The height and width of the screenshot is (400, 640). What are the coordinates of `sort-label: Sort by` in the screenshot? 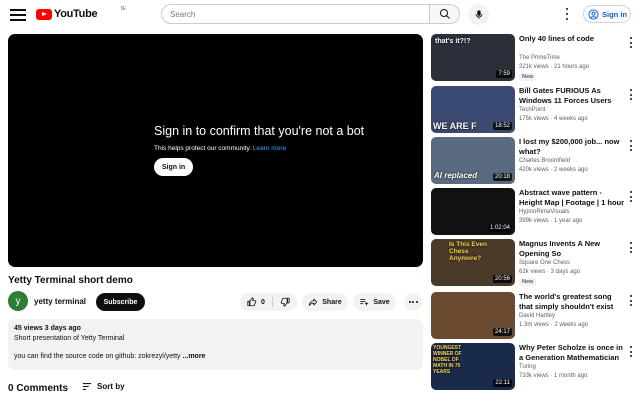 It's located at (111, 386).